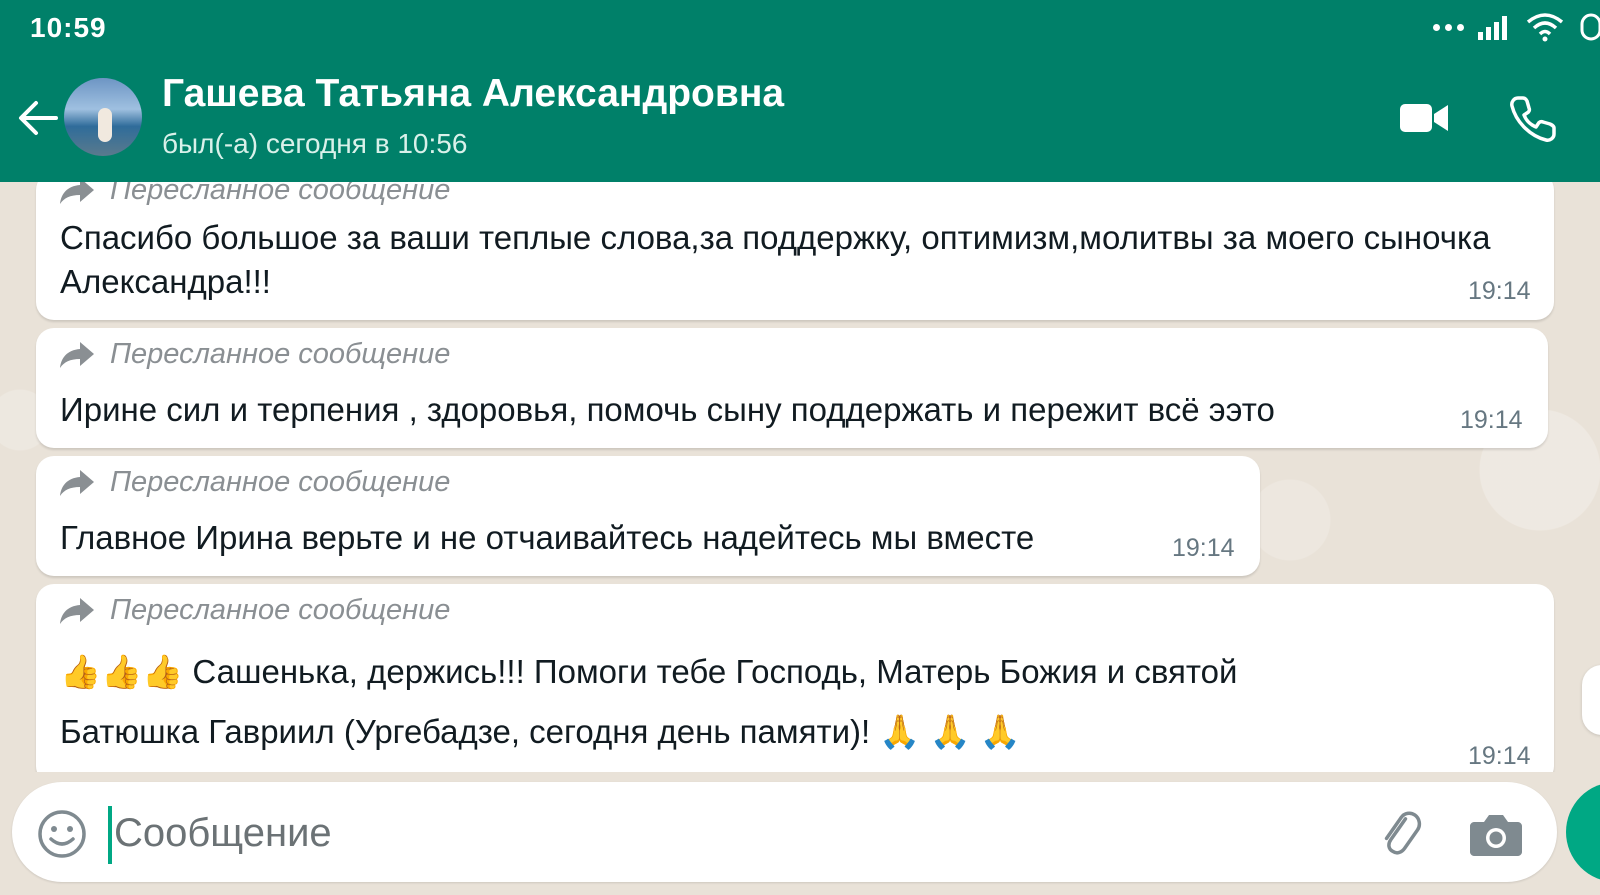 This screenshot has width=1600, height=895. Describe the element at coordinates (473, 94) in the screenshot. I see `contact-name: Гашева Татьяна Александровна` at that location.